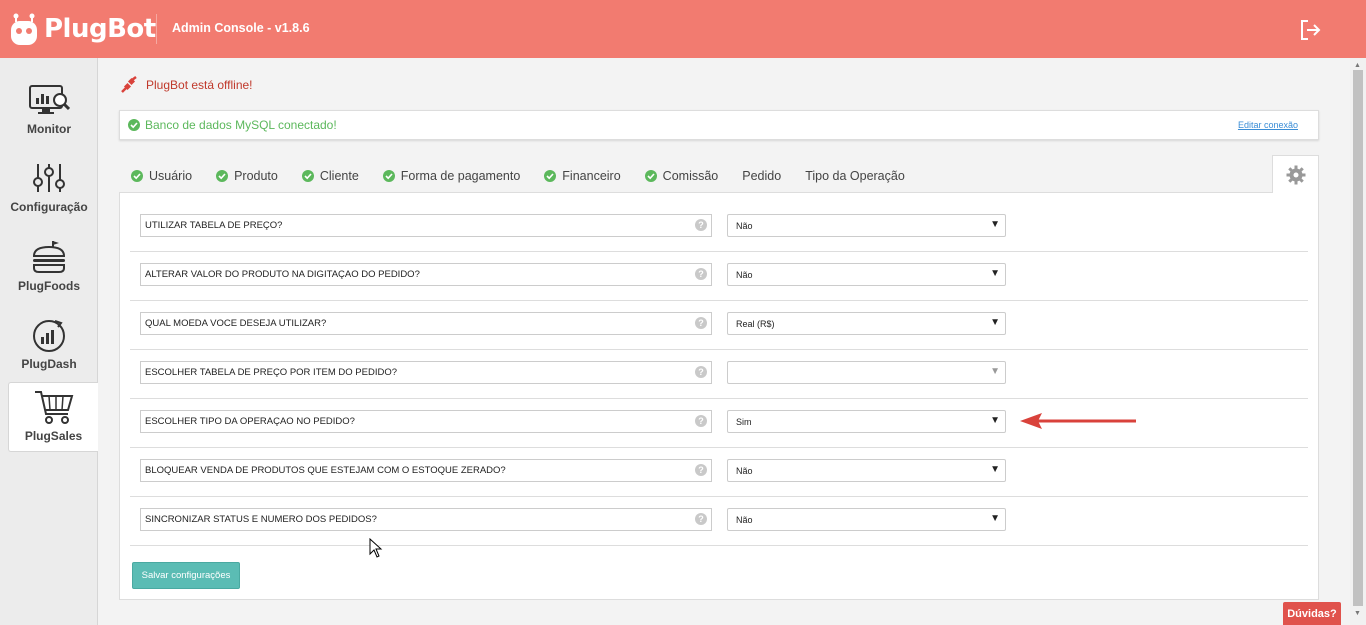 The width and height of the screenshot is (1366, 625). Describe the element at coordinates (426, 225) in the screenshot. I see `setting-question: UTILIZAR TABELA DE PREÇO? ?` at that location.